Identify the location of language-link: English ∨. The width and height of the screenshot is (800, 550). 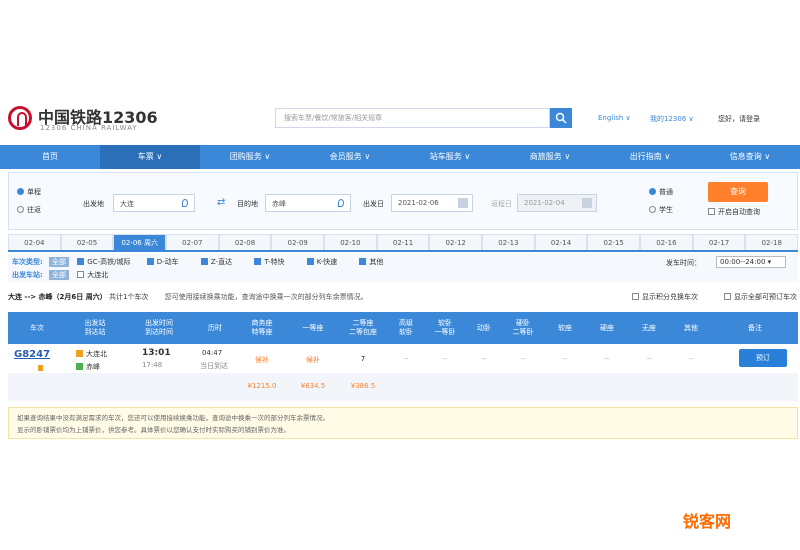
(614, 118).